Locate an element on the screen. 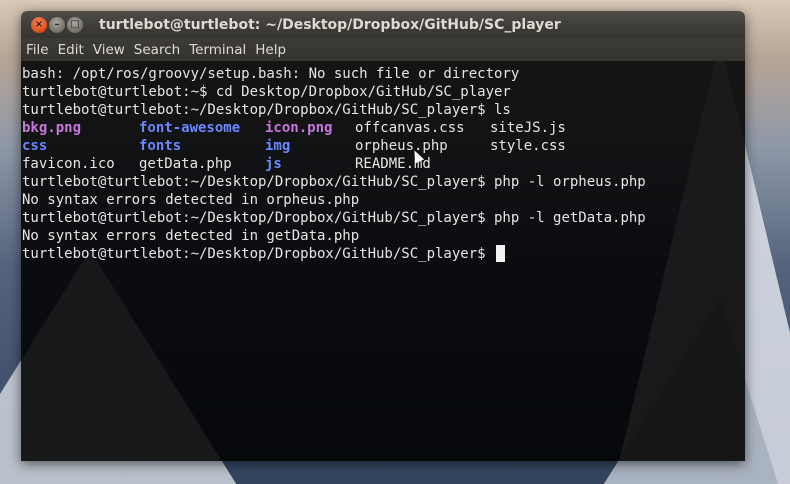  minimize-button: – is located at coordinates (57, 24).